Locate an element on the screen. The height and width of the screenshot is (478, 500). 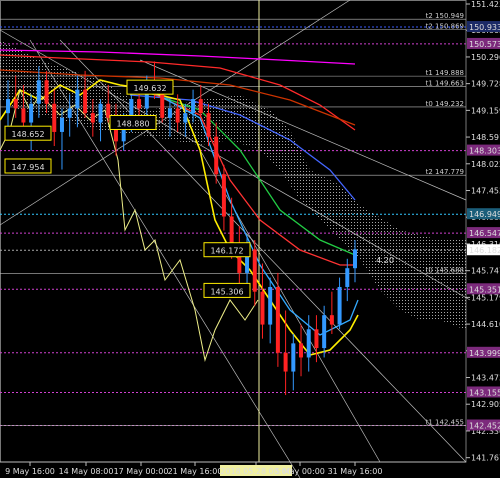
y-tick-label: 149.728 is located at coordinates (485, 84).